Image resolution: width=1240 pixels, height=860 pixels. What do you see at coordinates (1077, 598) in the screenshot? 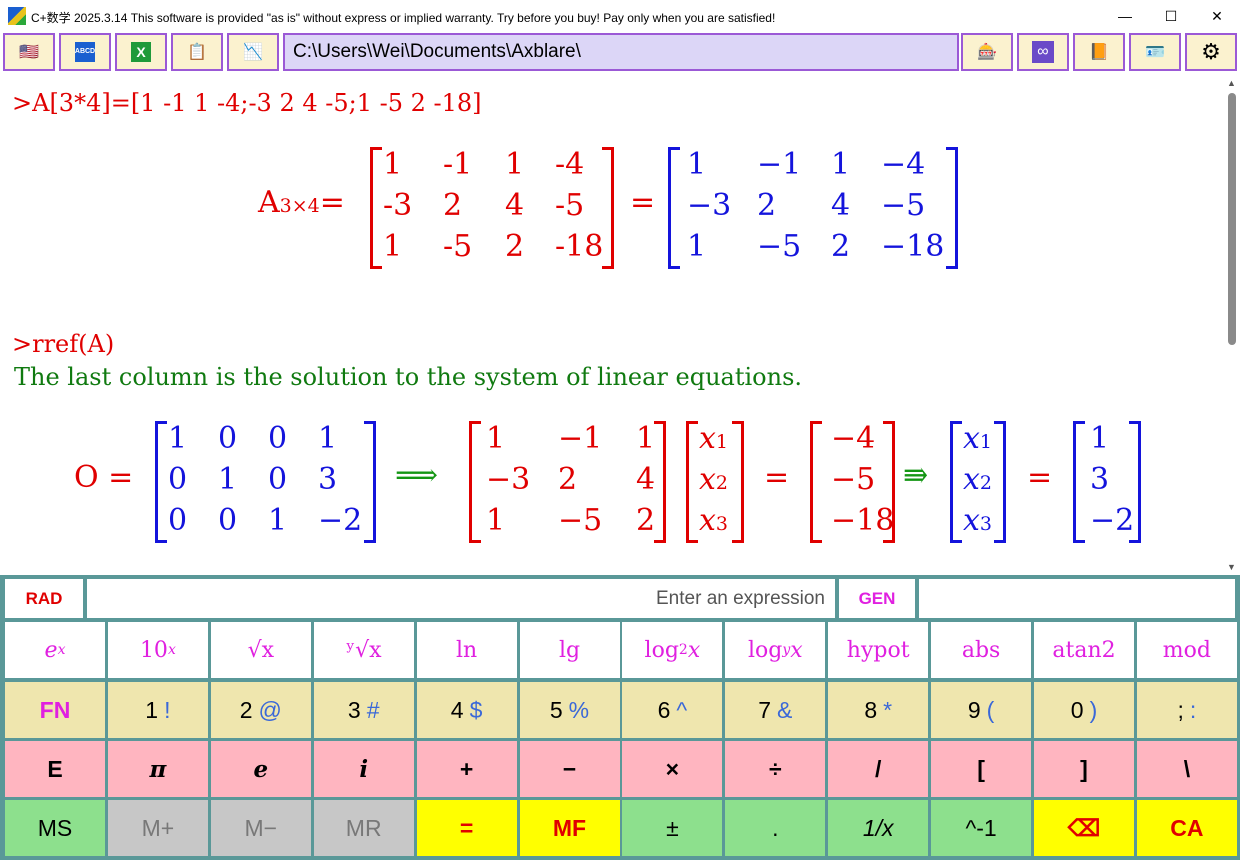
I see `result-field` at bounding box center [1077, 598].